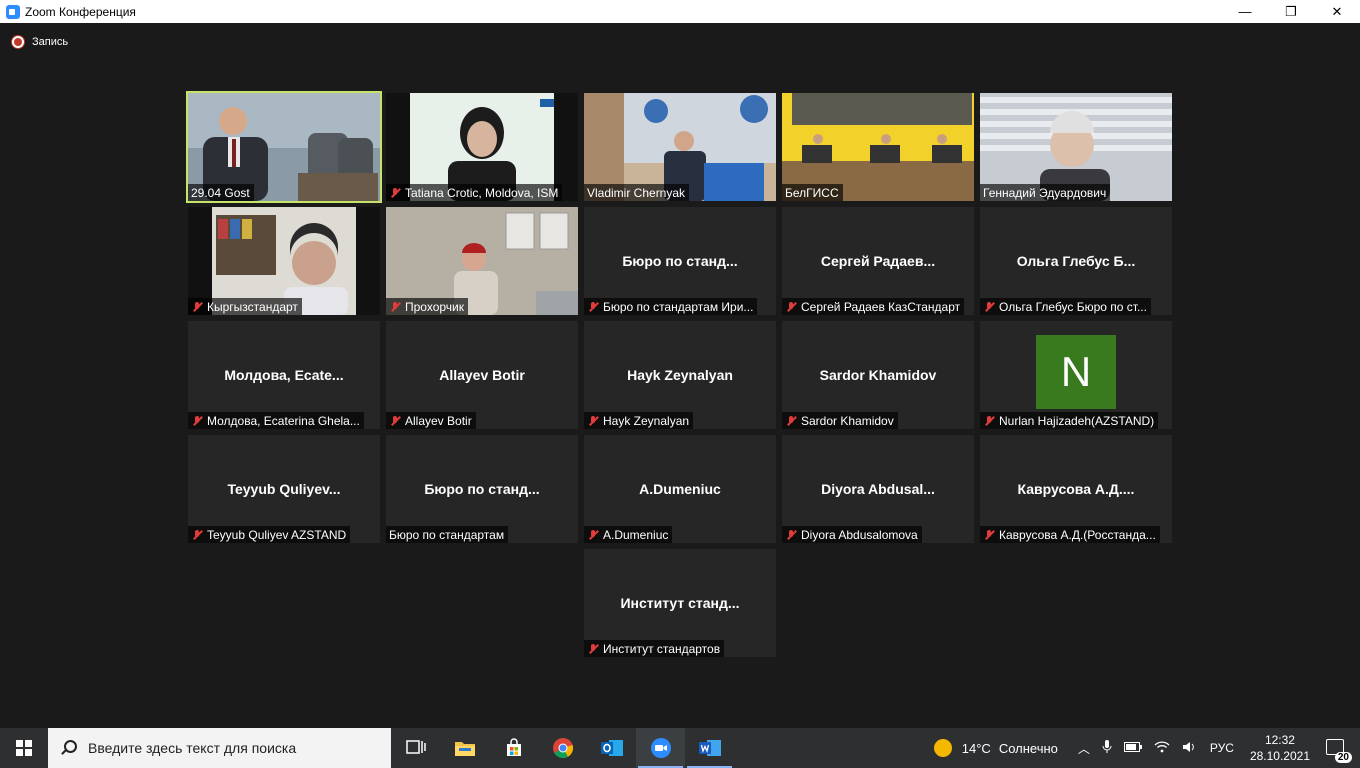 The height and width of the screenshot is (768, 1360). What do you see at coordinates (50, 42) in the screenshot?
I see `recording-label: Запись` at bounding box center [50, 42].